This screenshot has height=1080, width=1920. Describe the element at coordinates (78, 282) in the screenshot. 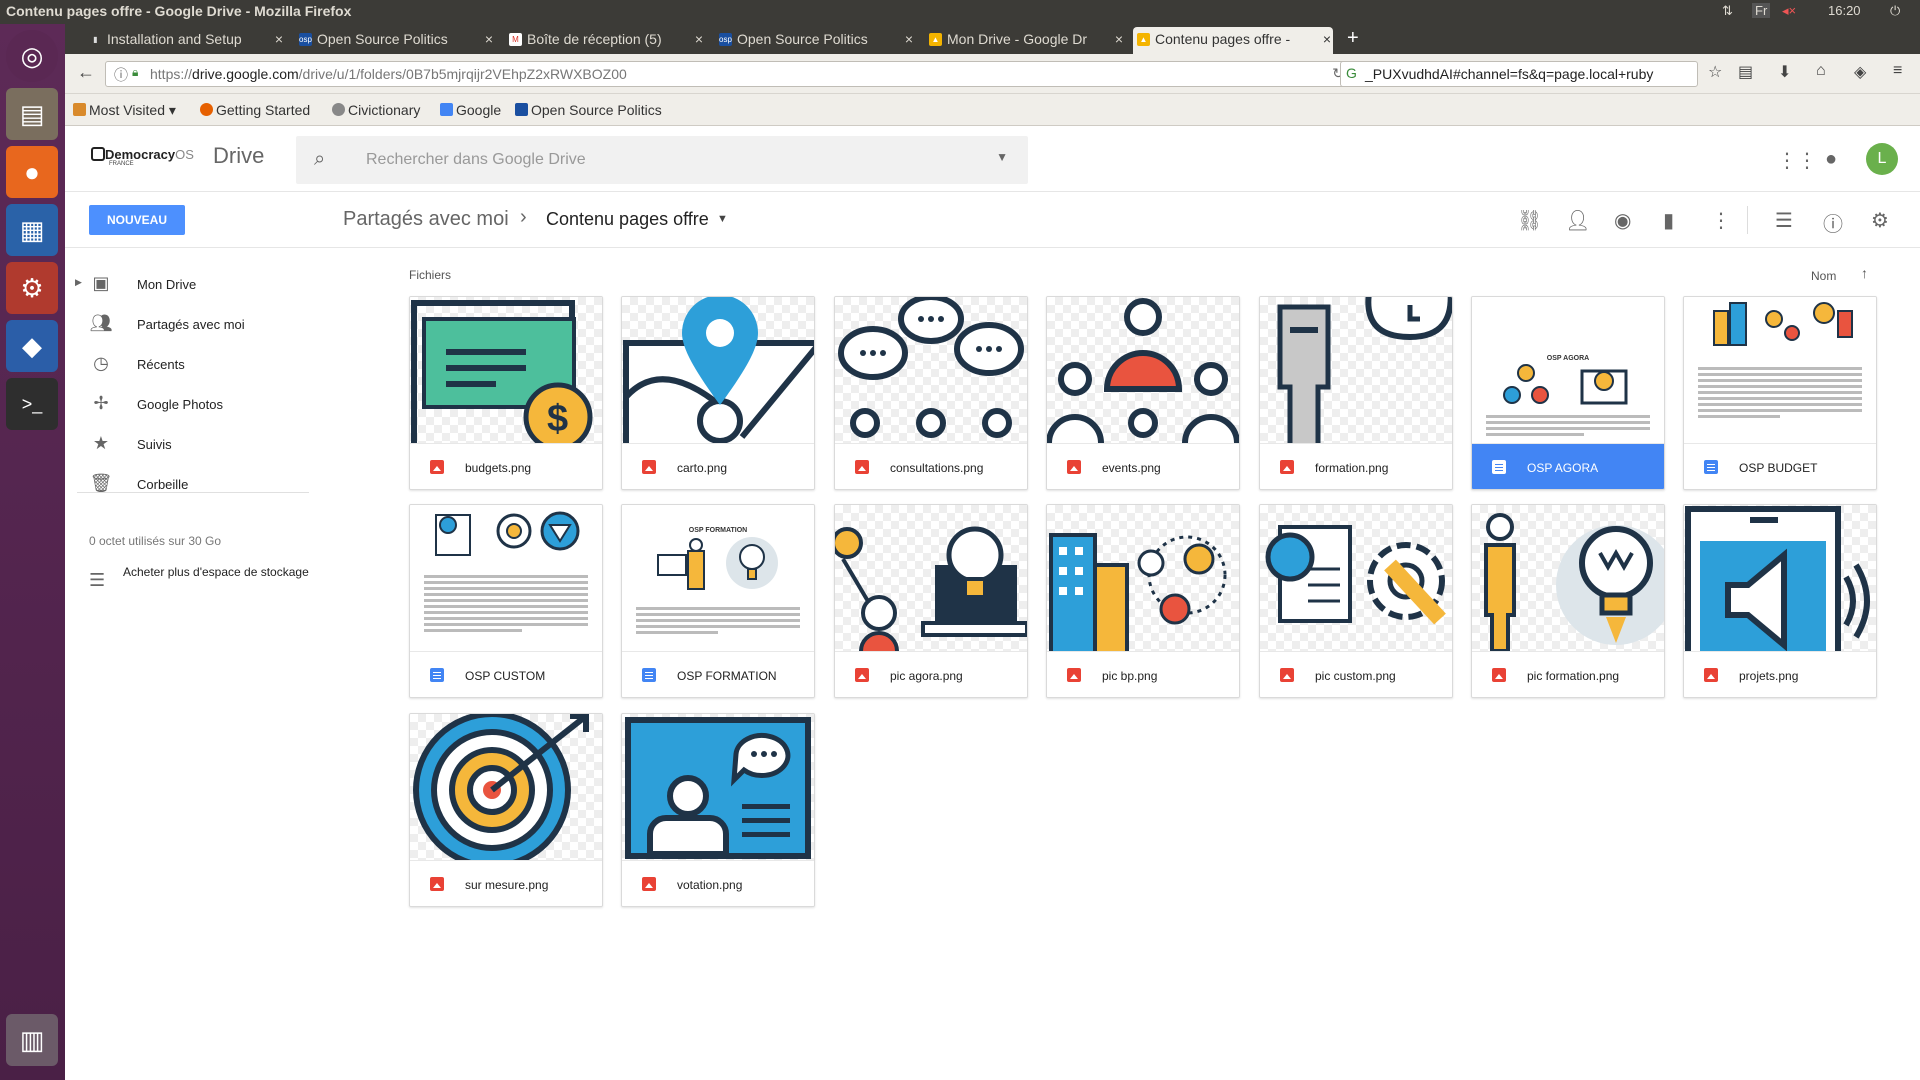

I see `expand-arrow-icon: ▶` at that location.